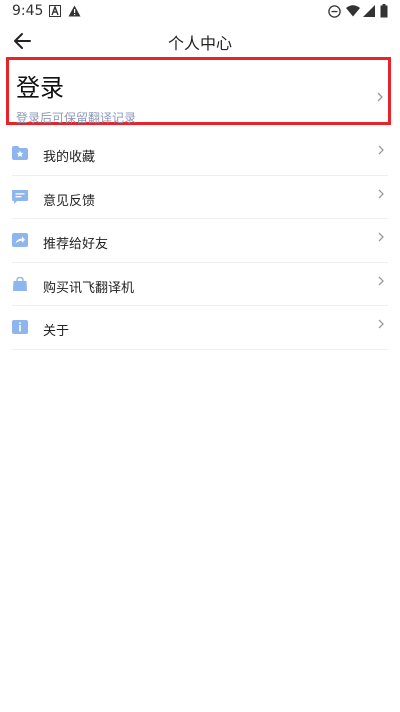 This screenshot has width=400, height=712. What do you see at coordinates (56, 331) in the screenshot?
I see `menu-item-label: 关于` at bounding box center [56, 331].